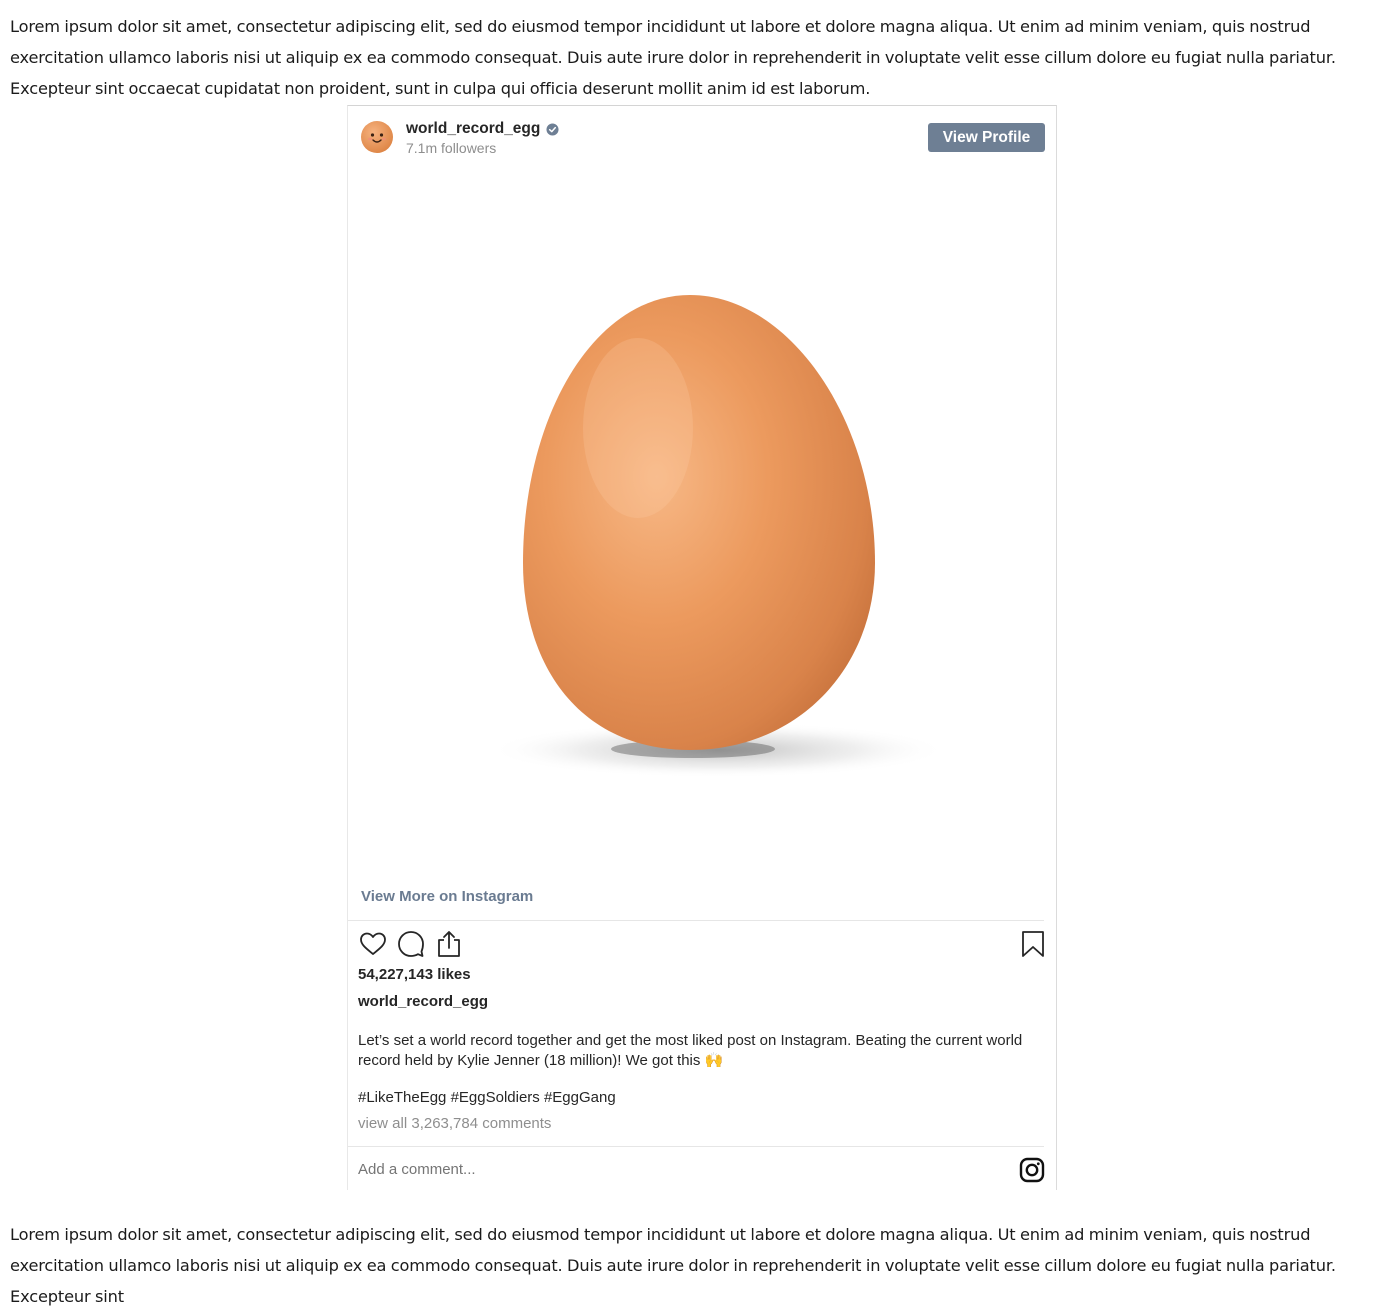 This screenshot has height=1312, width=1400. What do you see at coordinates (447, 896) in the screenshot?
I see `view-more-on-instagram-link: View More on Instagram` at bounding box center [447, 896].